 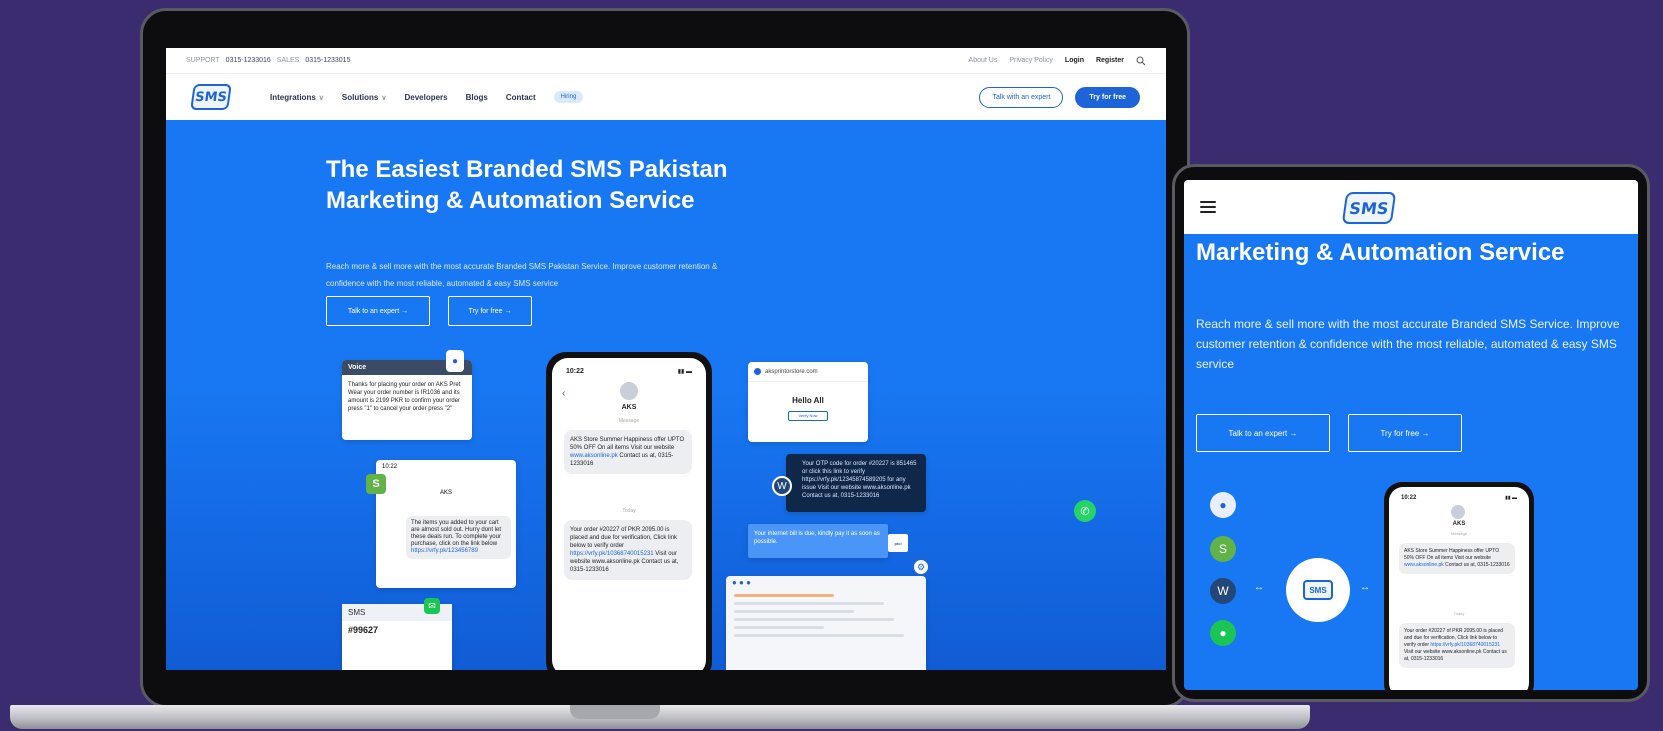 What do you see at coordinates (1465, 645) in the screenshot?
I see `tablet-phone-message-2-link: https://vrfy.pk/10368740015231` at bounding box center [1465, 645].